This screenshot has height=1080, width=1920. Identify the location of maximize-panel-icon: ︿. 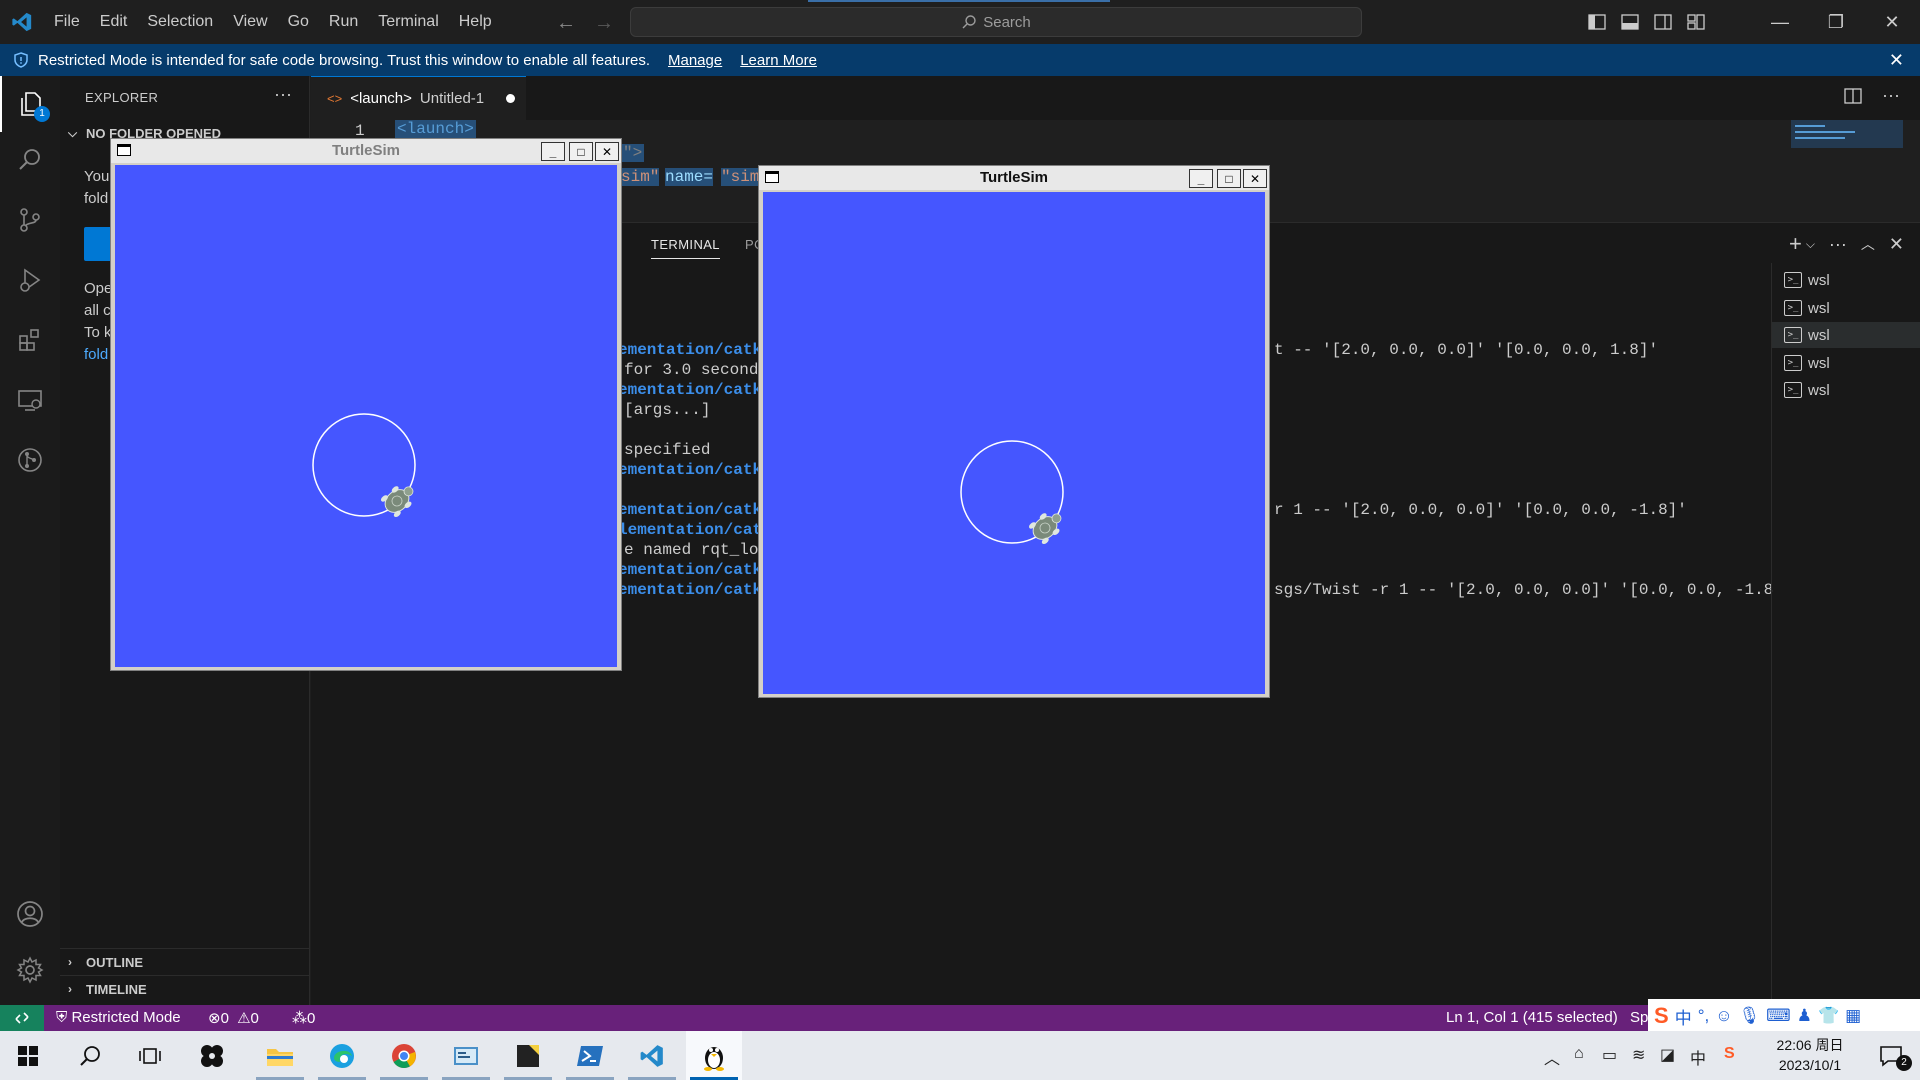
(1868, 244).